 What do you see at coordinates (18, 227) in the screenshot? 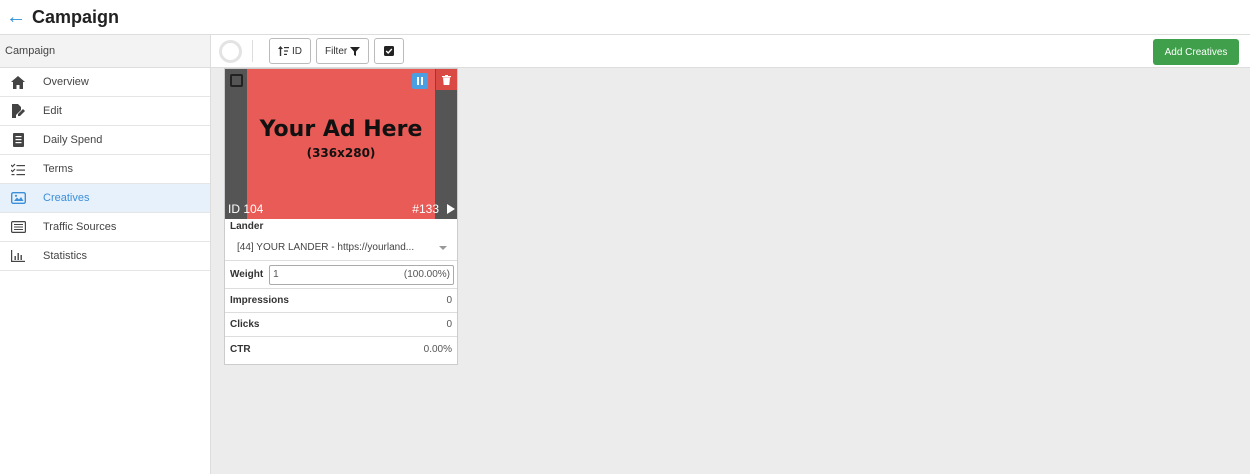
I see `list-icon` at bounding box center [18, 227].